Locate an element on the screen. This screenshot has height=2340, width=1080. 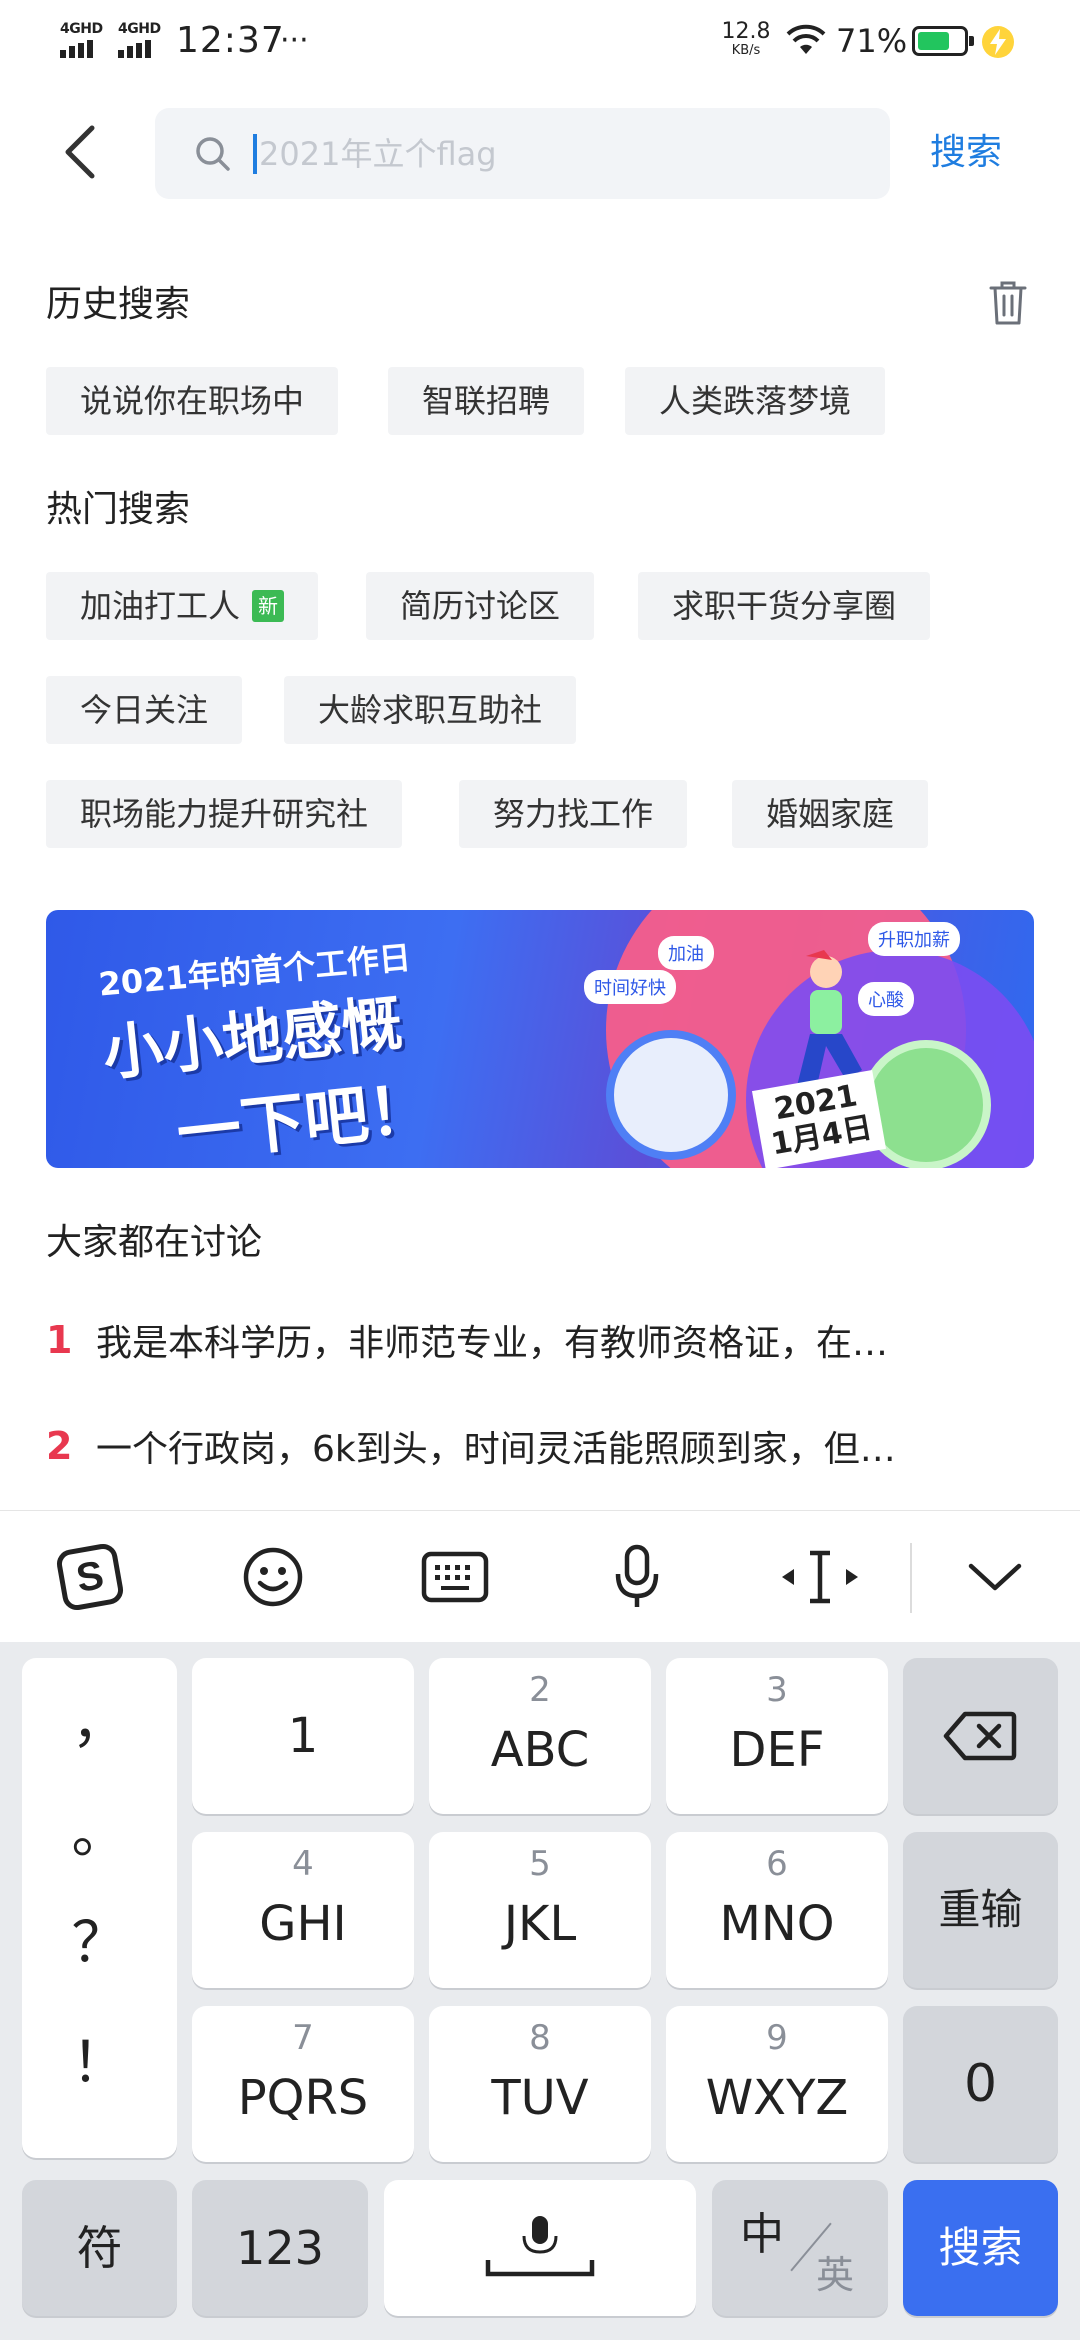
hot-chip: 职场能力提升研究社 is located at coordinates (224, 814).